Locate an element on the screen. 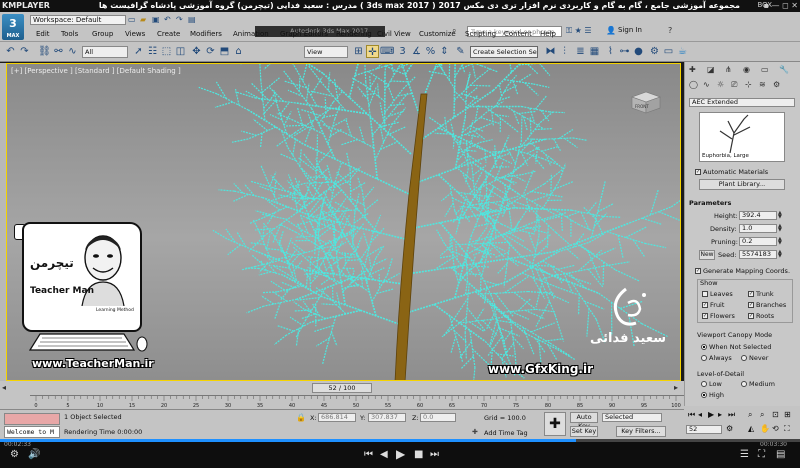 The height and width of the screenshot is (468, 800). helpers-icon: ⊹ is located at coordinates (748, 84).